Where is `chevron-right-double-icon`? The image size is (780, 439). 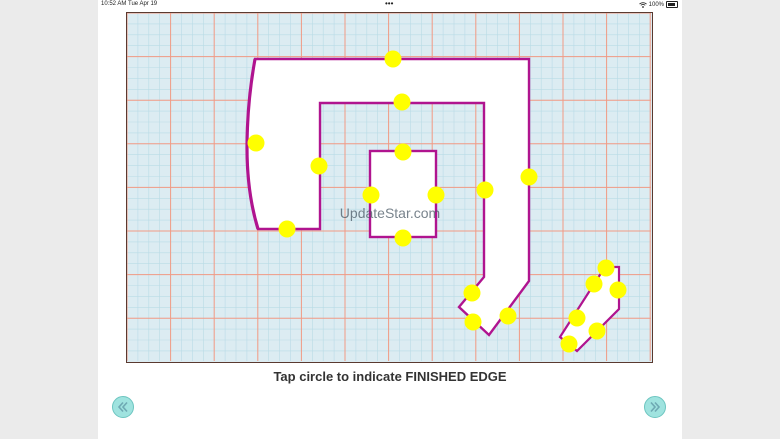
chevron-right-double-icon is located at coordinates (655, 407).